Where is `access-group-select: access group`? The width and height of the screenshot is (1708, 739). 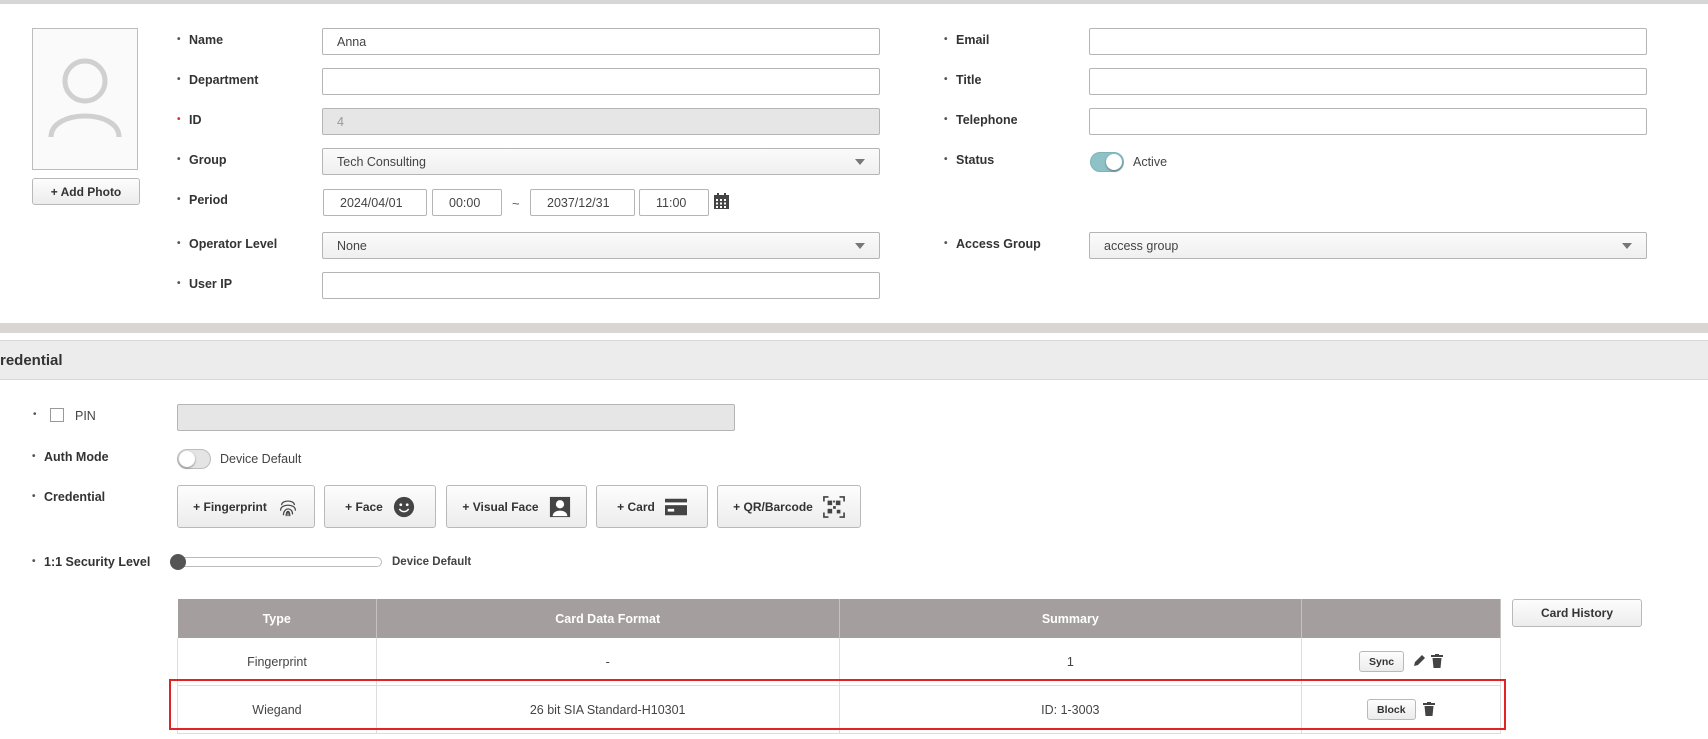 access-group-select: access group is located at coordinates (1368, 245).